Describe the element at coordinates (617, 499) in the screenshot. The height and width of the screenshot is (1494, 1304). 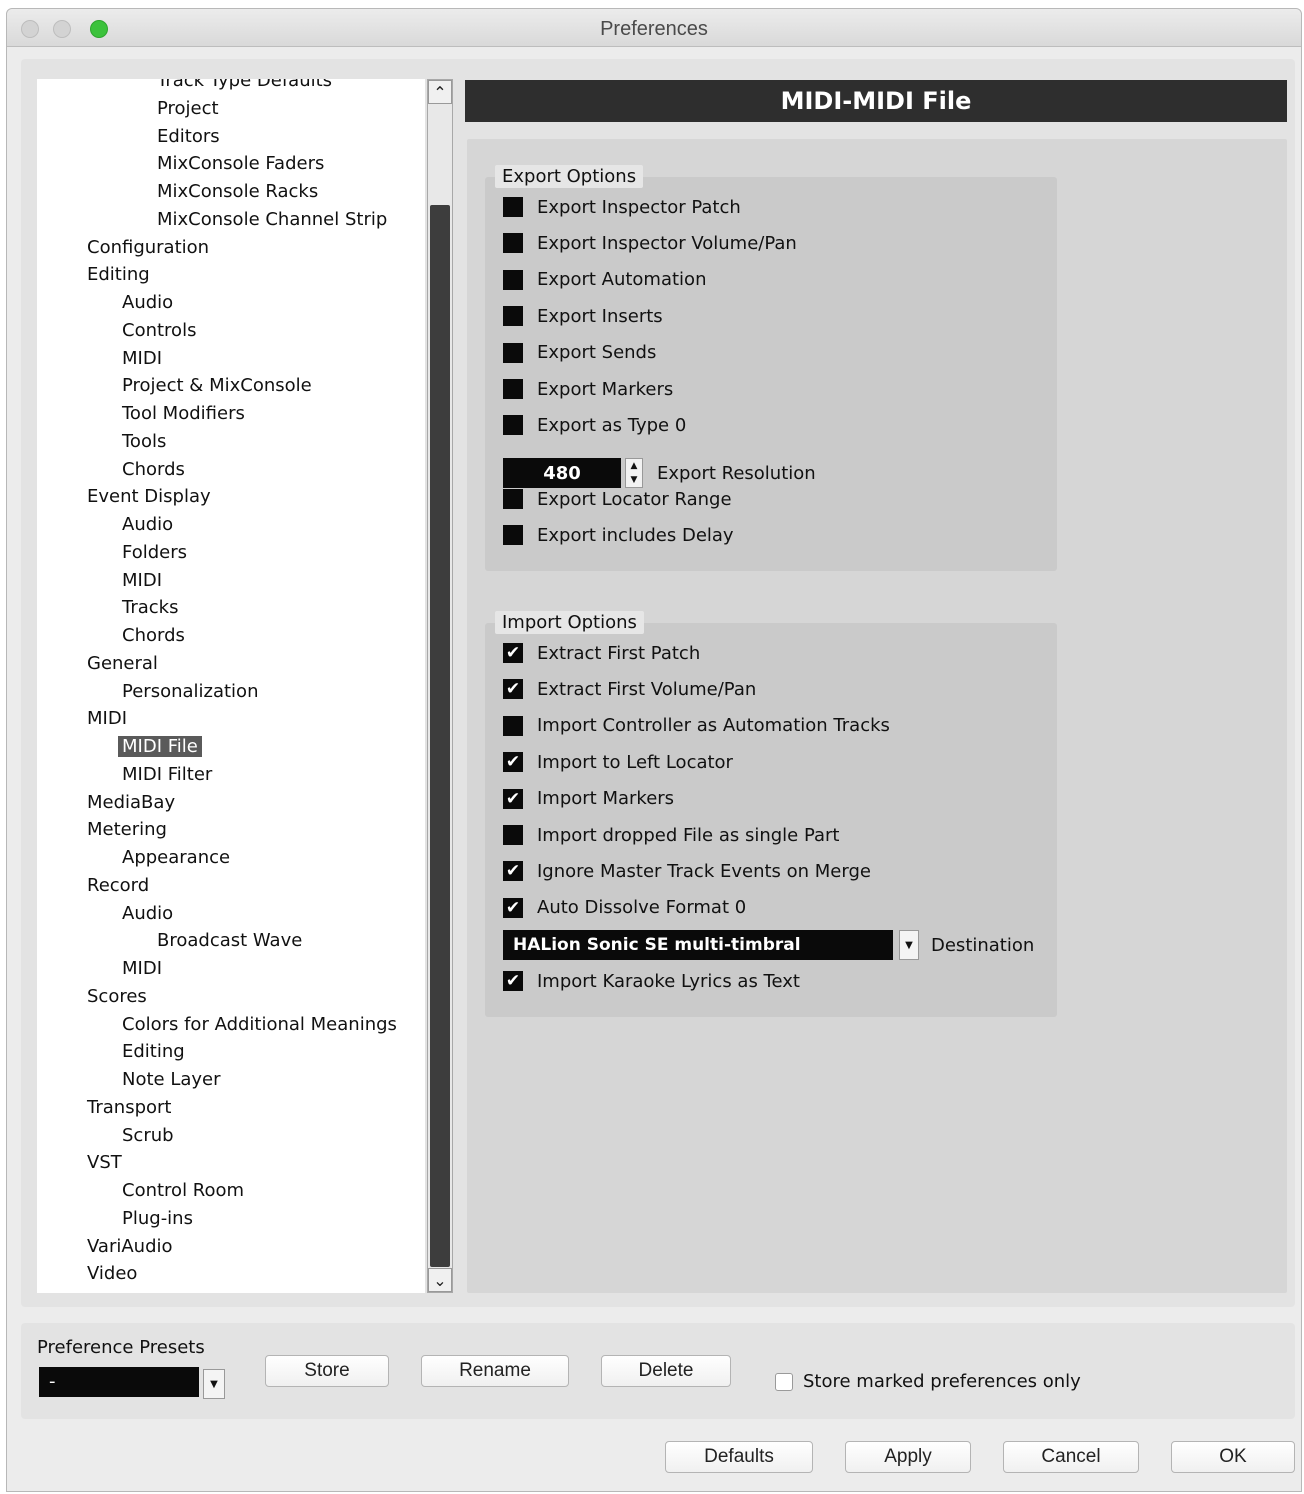
I see `option-row: Export Locator Range` at that location.